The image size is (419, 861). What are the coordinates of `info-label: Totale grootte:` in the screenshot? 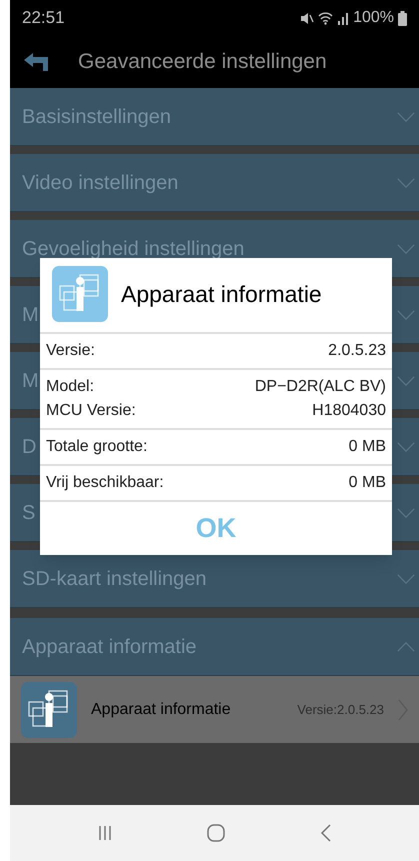 It's located at (97, 447).